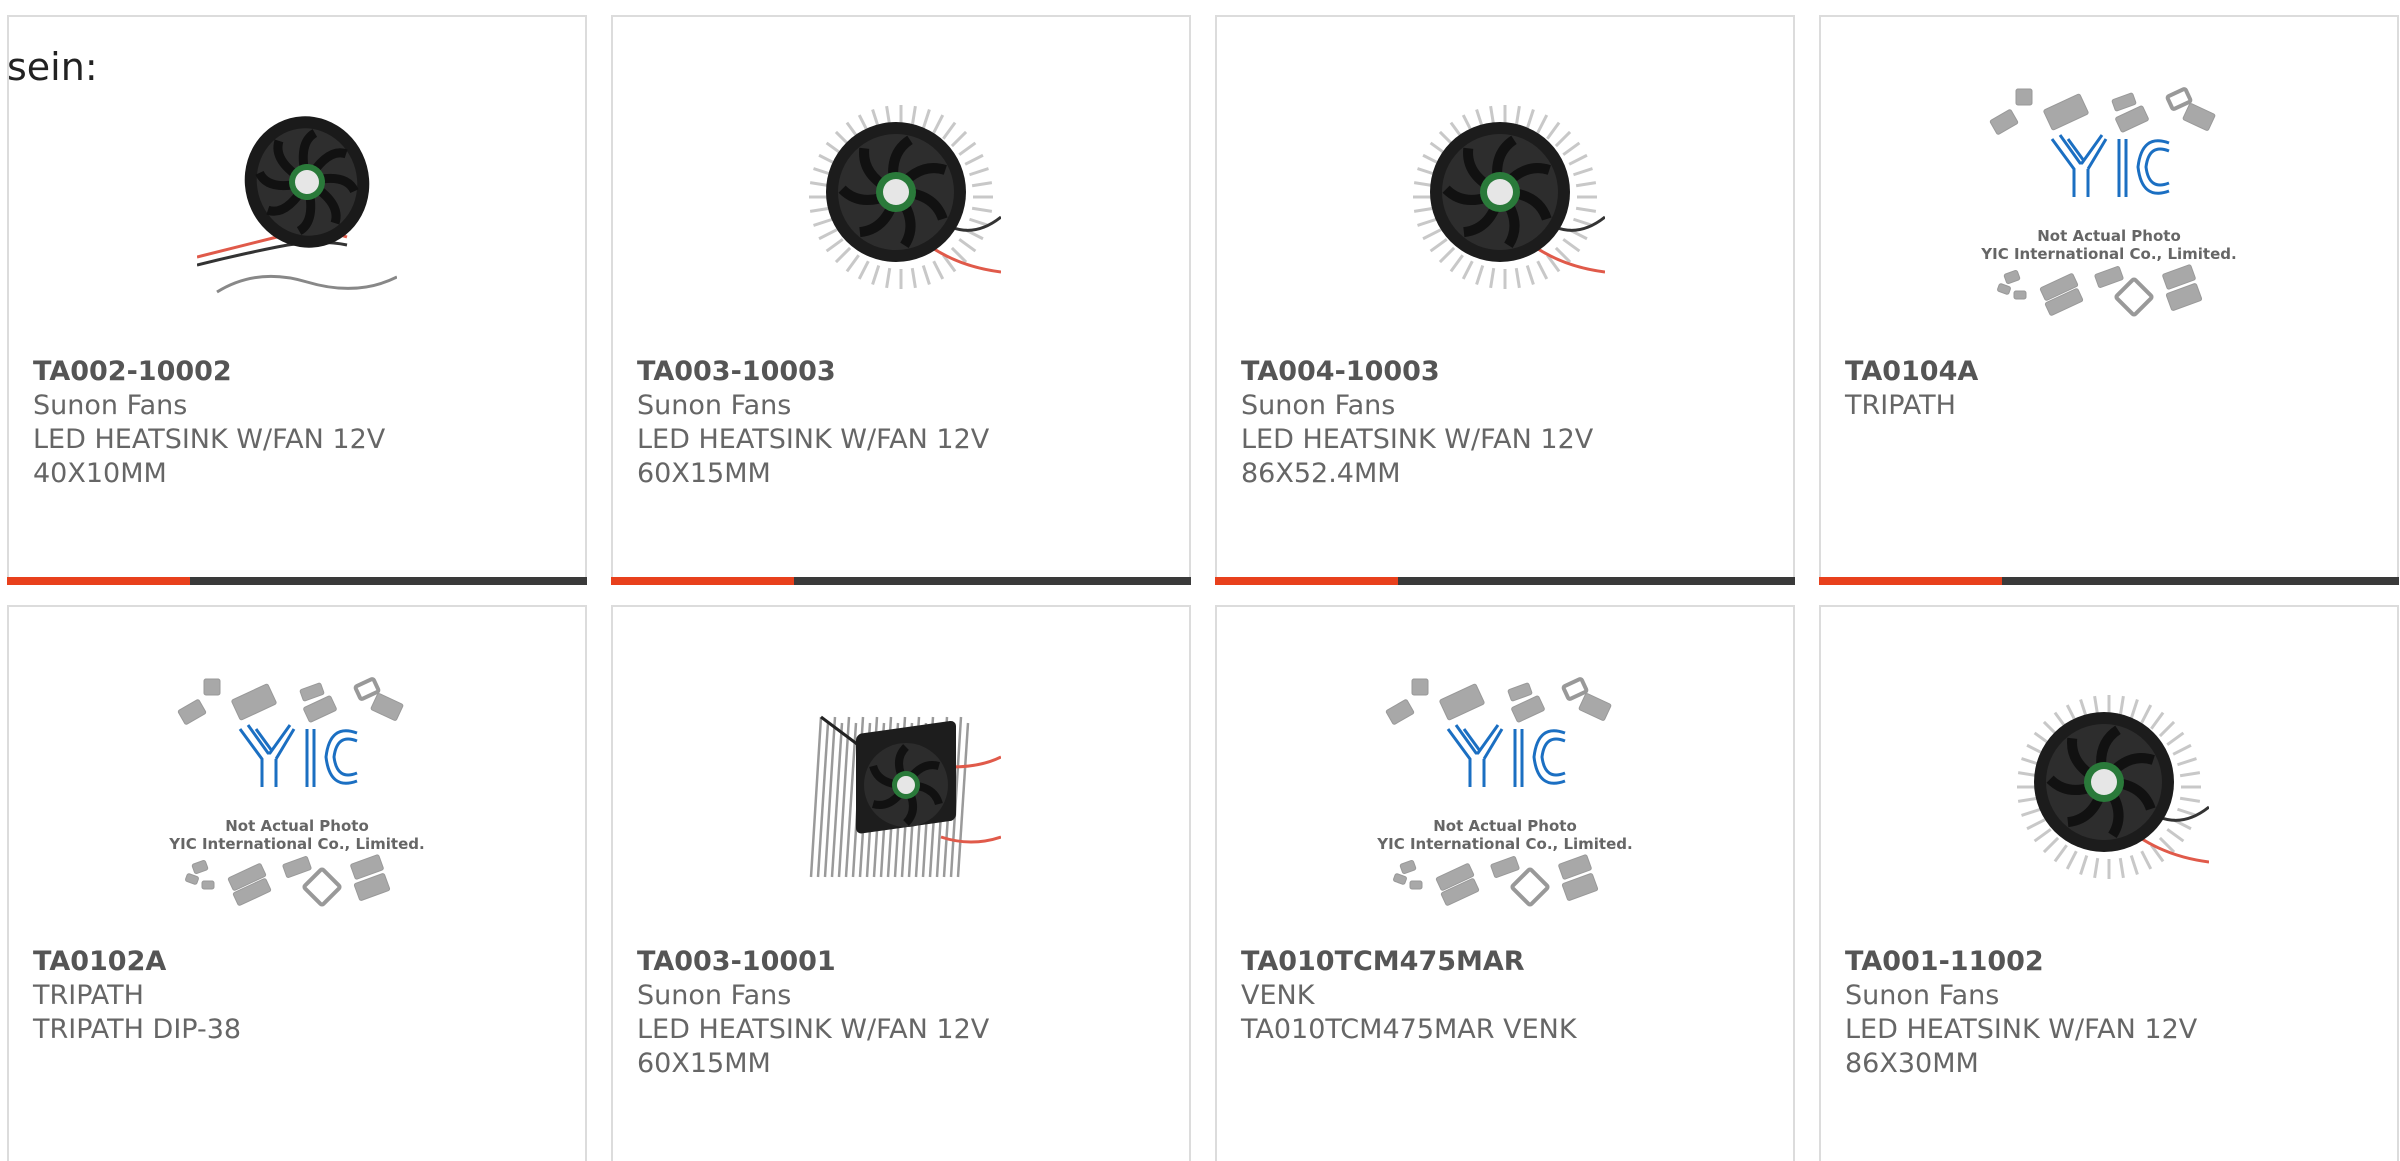 This screenshot has height=1161, width=2400. Describe the element at coordinates (52, 67) in the screenshot. I see `lead-text: sein:` at that location.